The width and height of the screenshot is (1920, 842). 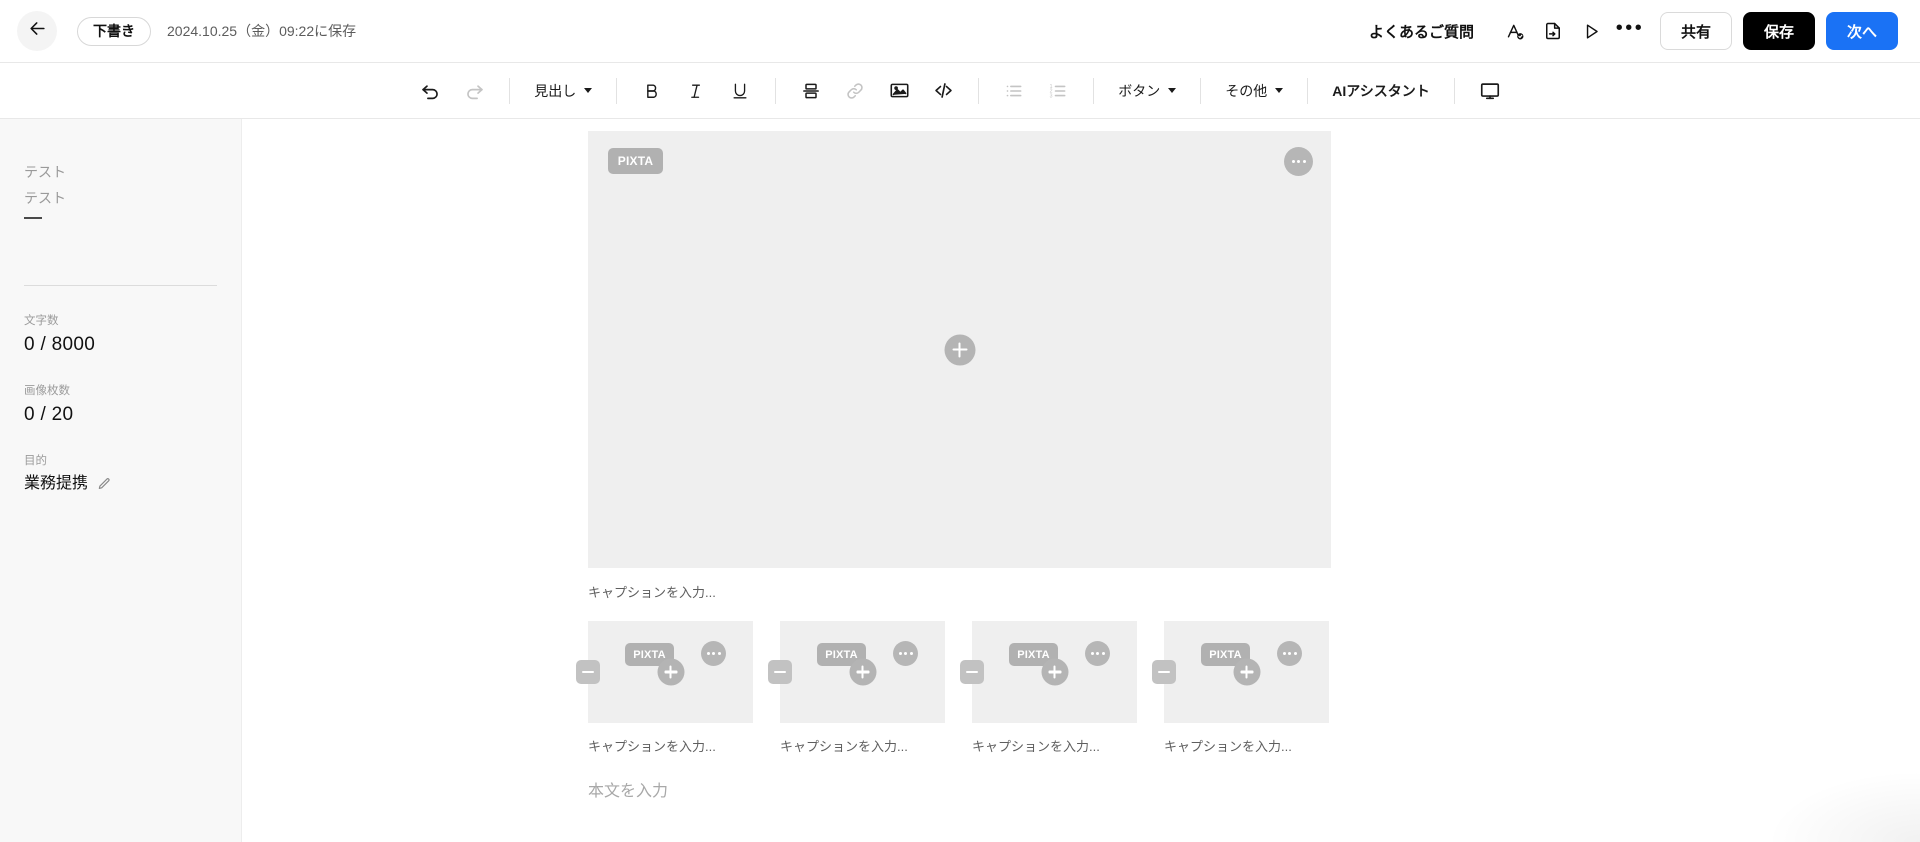 I want to click on arrow-left-icon, so click(x=37, y=31).